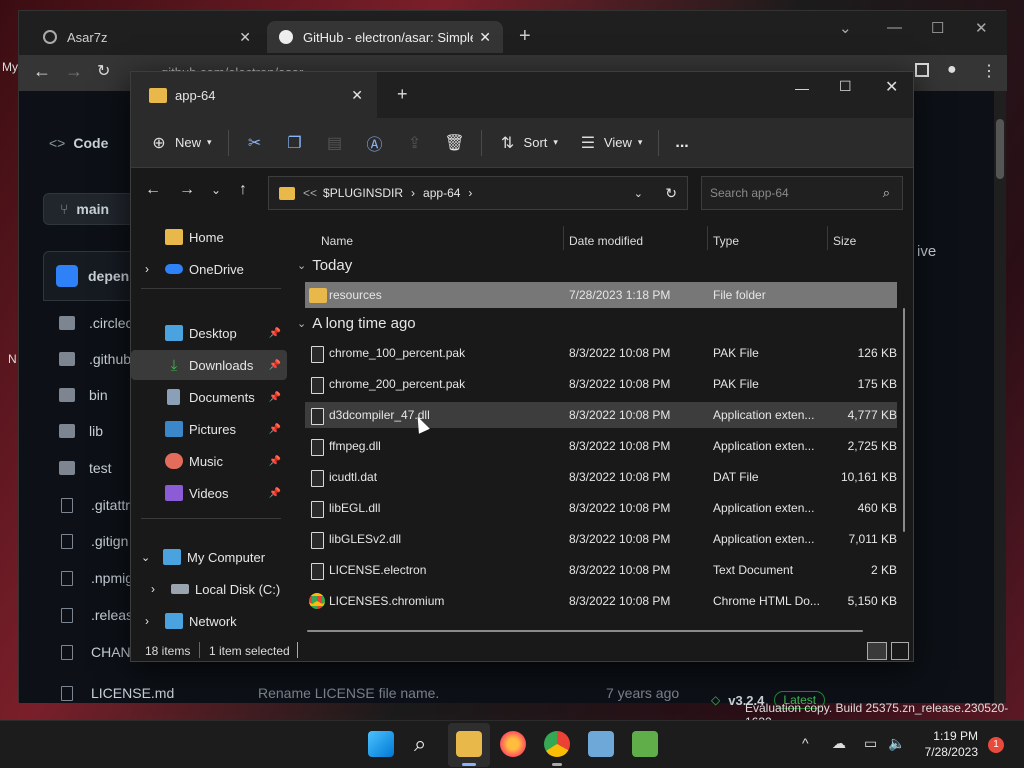 The image size is (1024, 768). What do you see at coordinates (147, 37) in the screenshot?
I see `chrome-tab-asar7z: Asar7z ✕` at bounding box center [147, 37].